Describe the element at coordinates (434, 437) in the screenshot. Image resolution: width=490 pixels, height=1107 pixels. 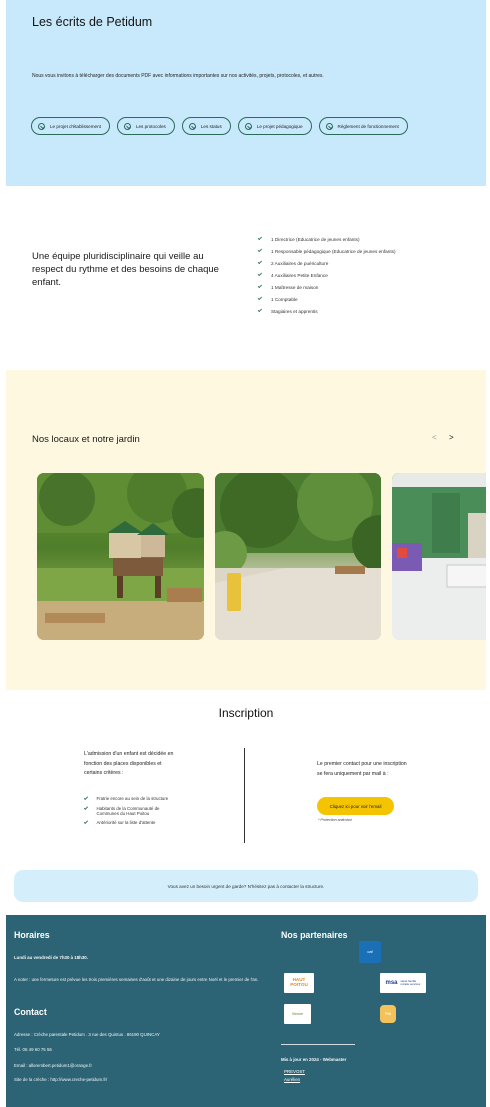
I see `carousel-prev-button: <` at that location.